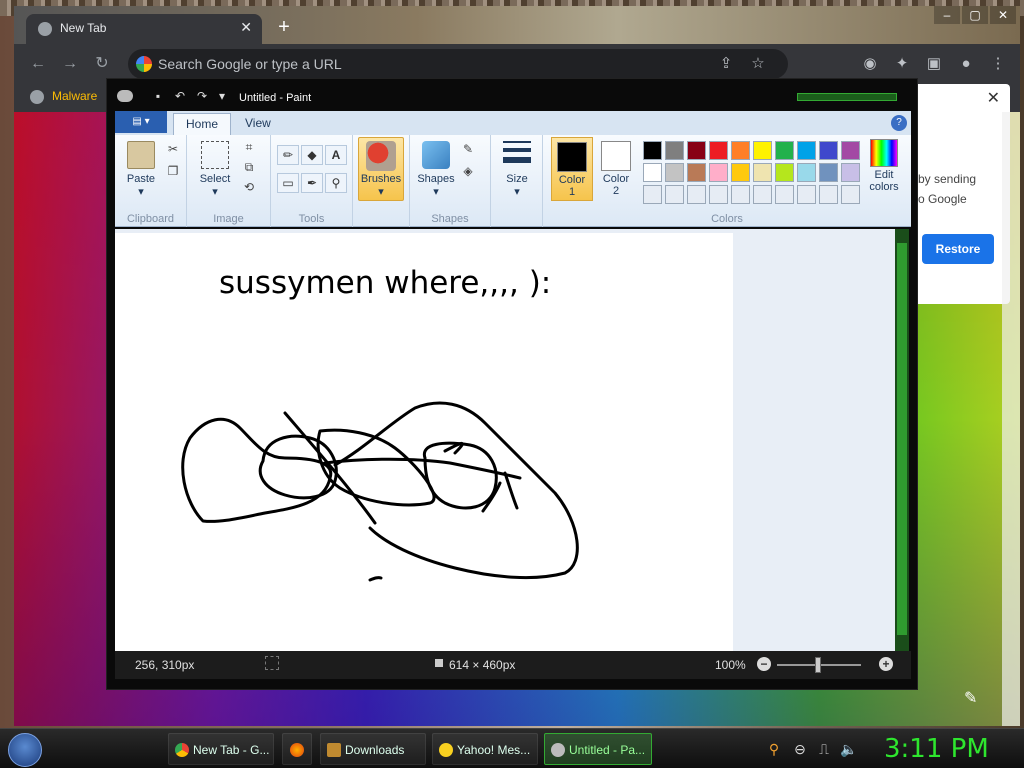 The width and height of the screenshot is (1024, 768). What do you see at coordinates (726, 64) in the screenshot?
I see `share-icon: ⇪` at bounding box center [726, 64].